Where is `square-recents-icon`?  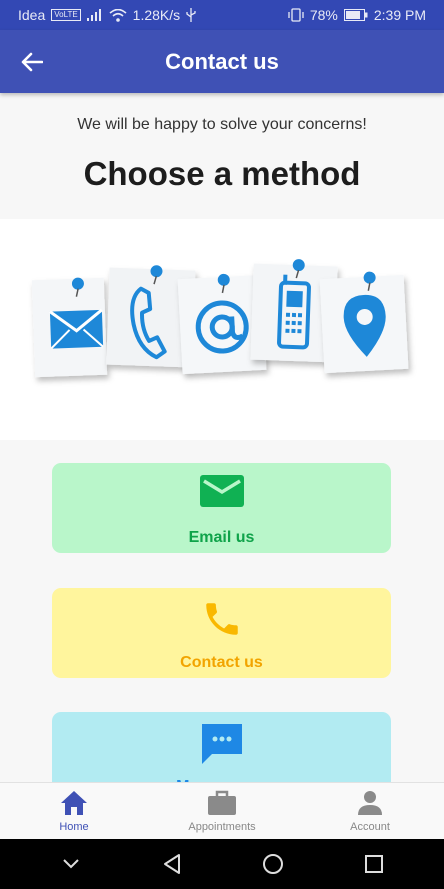
square-recents-icon is located at coordinates (373, 864).